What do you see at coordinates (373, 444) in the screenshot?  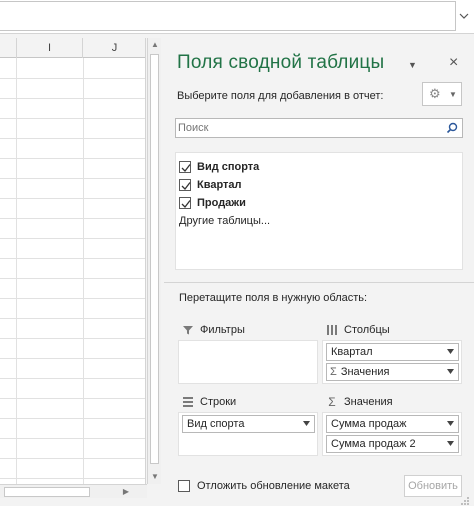 I see `chip-label: Сумма продаж 2` at bounding box center [373, 444].